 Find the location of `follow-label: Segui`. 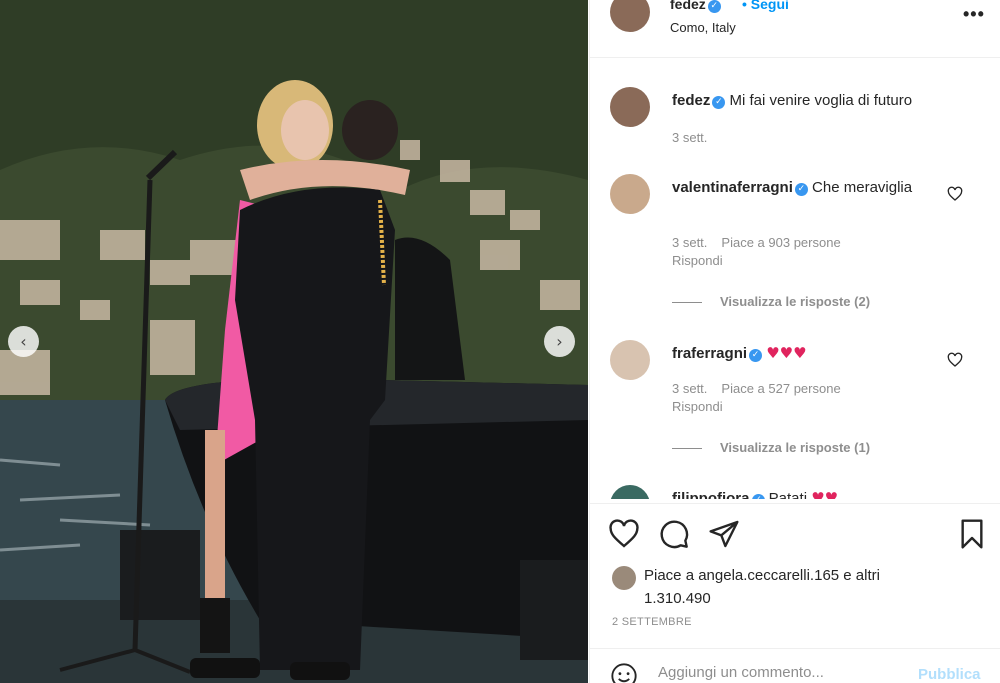

follow-label: Segui is located at coordinates (769, 6).